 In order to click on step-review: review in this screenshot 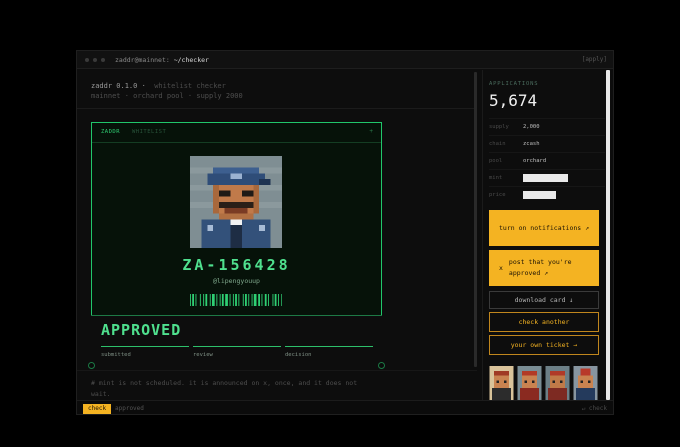, I will do `click(237, 352)`.